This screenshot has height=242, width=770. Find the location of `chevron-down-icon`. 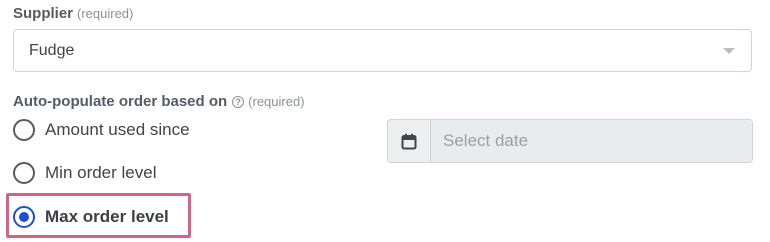

chevron-down-icon is located at coordinates (729, 51).